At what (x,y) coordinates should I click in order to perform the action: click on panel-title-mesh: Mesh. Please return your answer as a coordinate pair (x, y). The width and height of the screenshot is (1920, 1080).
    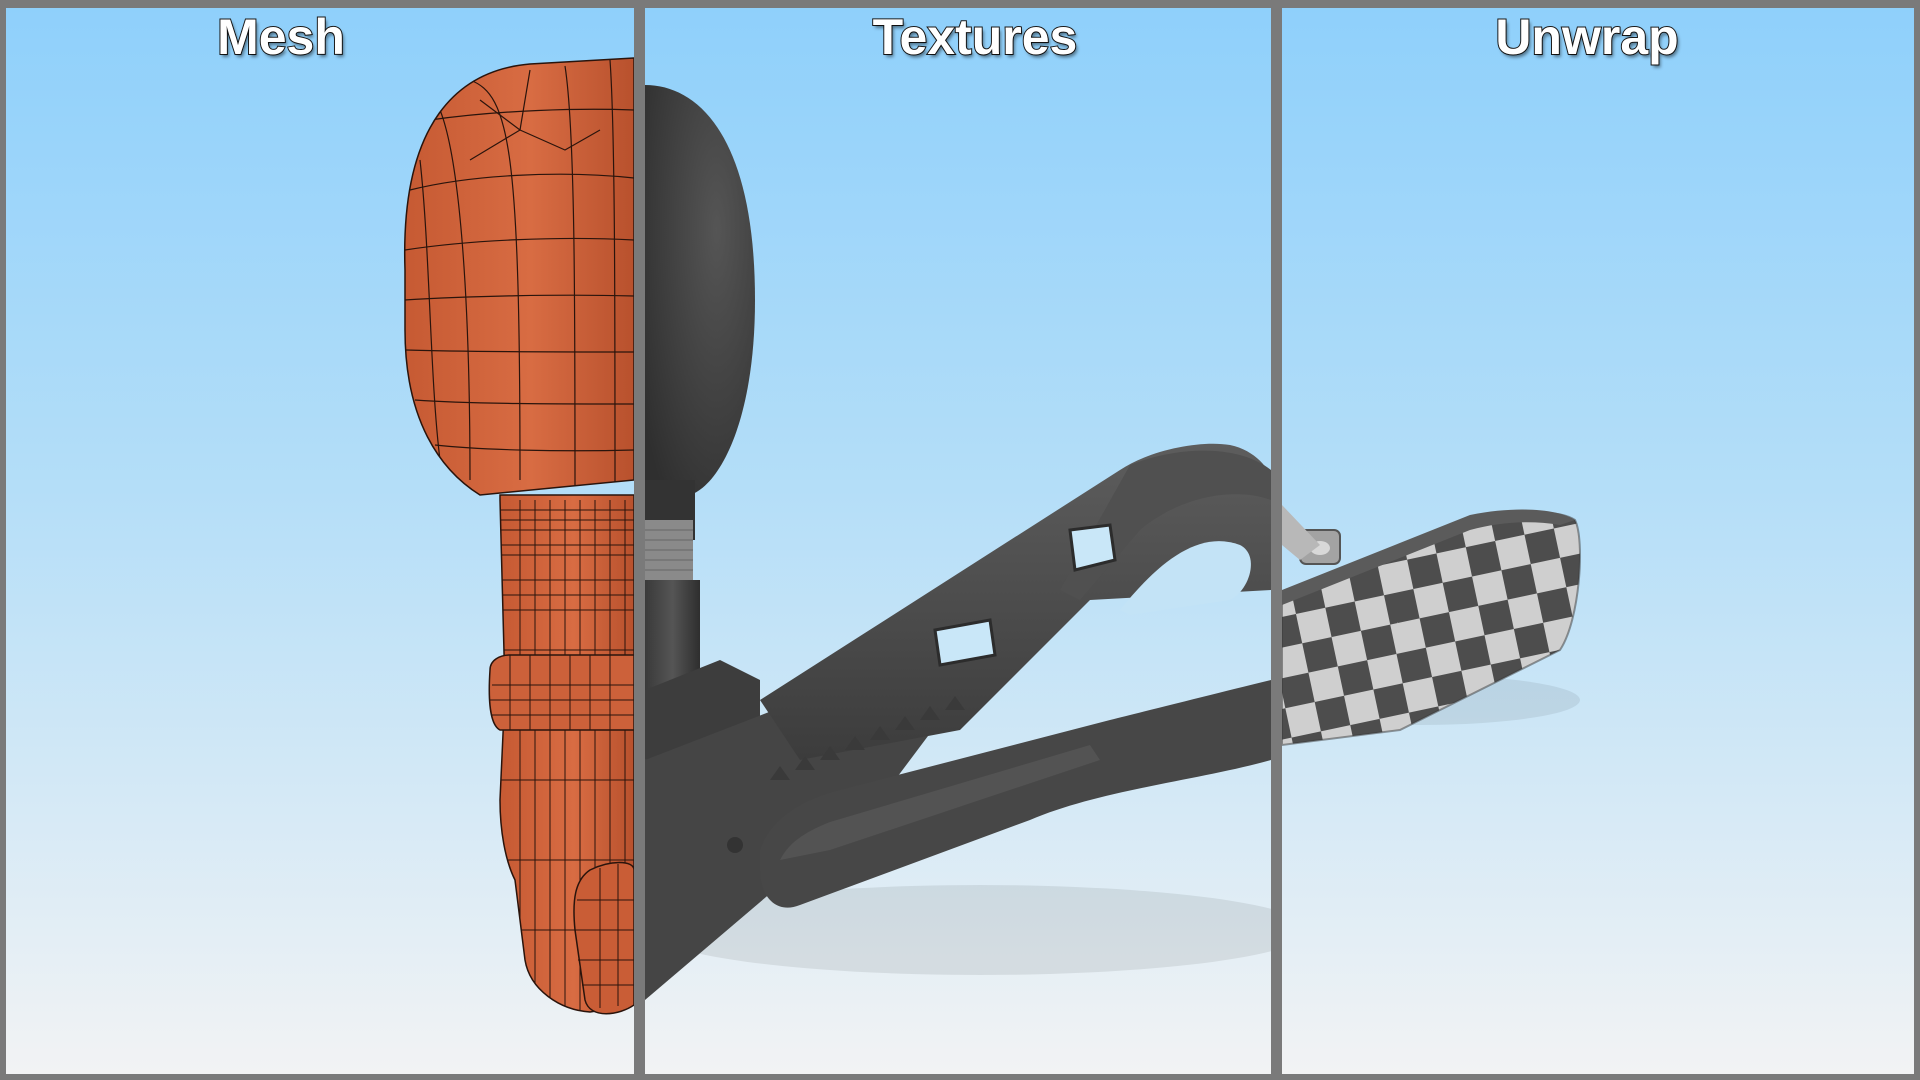
    Looking at the image, I should click on (281, 37).